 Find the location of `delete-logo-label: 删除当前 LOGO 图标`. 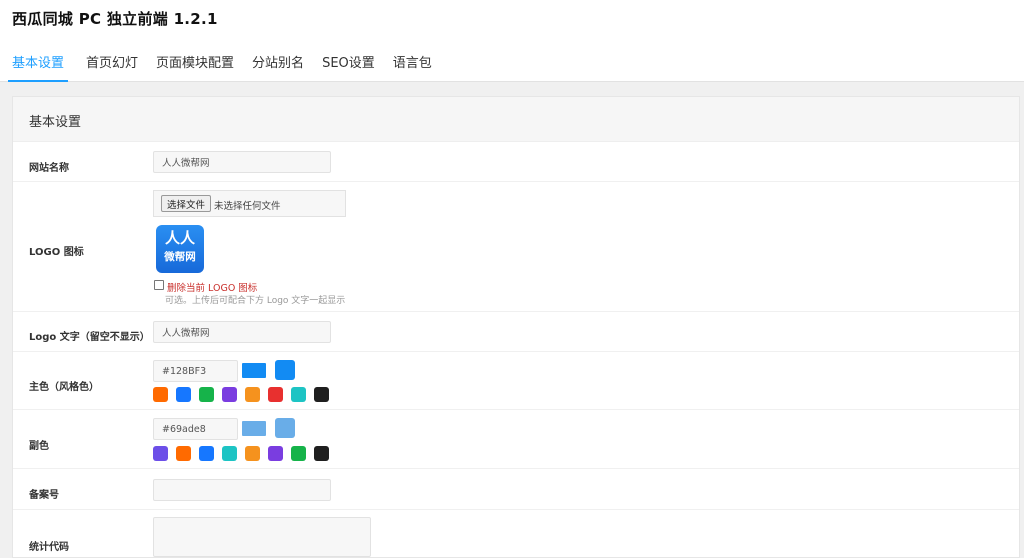

delete-logo-label: 删除当前 LOGO 图标 is located at coordinates (212, 287).